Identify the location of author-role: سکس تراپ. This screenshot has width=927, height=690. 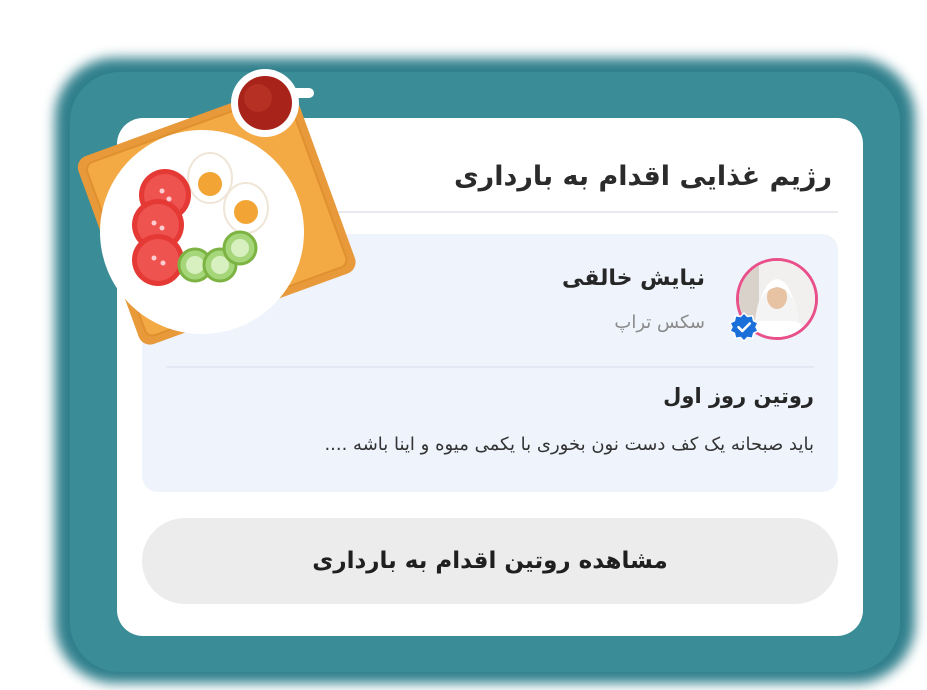
(659, 322).